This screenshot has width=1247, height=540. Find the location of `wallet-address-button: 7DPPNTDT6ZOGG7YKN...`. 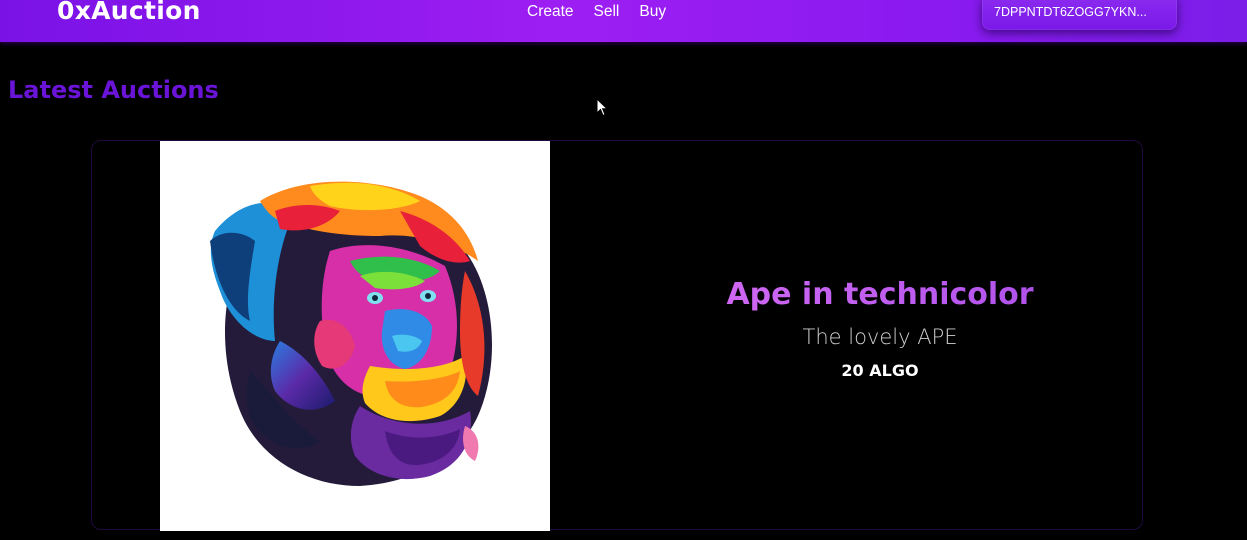

wallet-address-button: 7DPPNTDT6ZOGG7YKN... is located at coordinates (1079, 15).